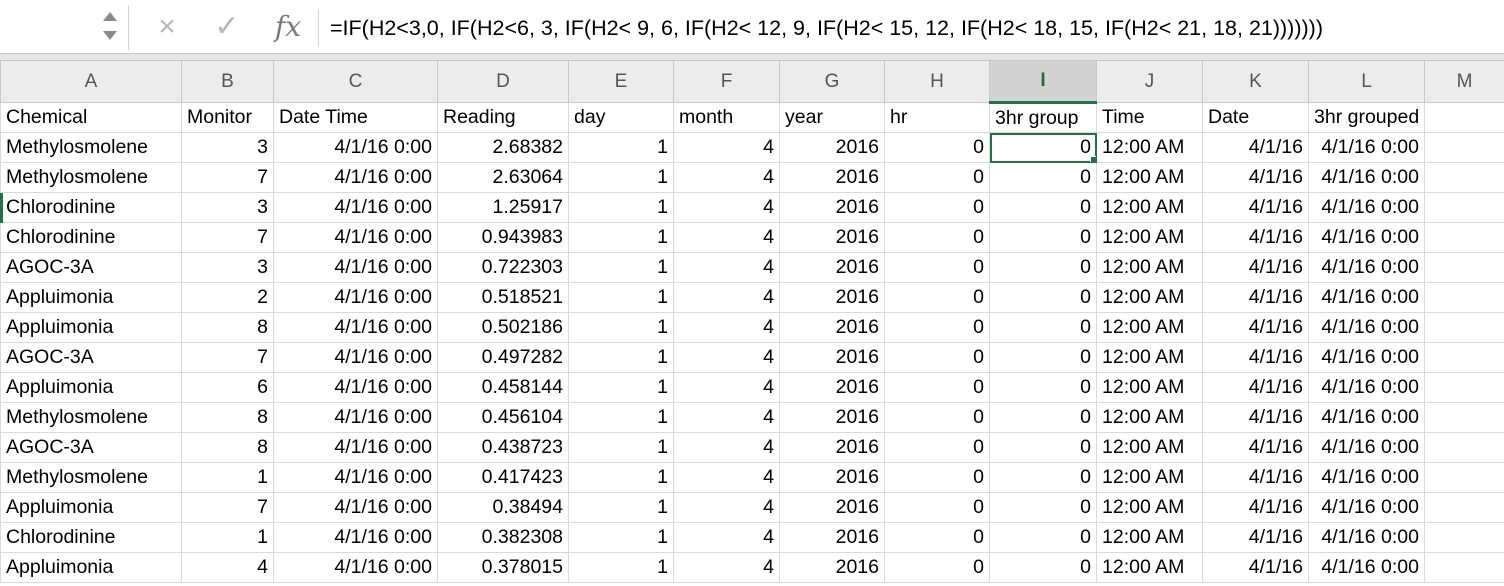 This screenshot has width=1504, height=586. I want to click on column-header-f: F, so click(726, 81).